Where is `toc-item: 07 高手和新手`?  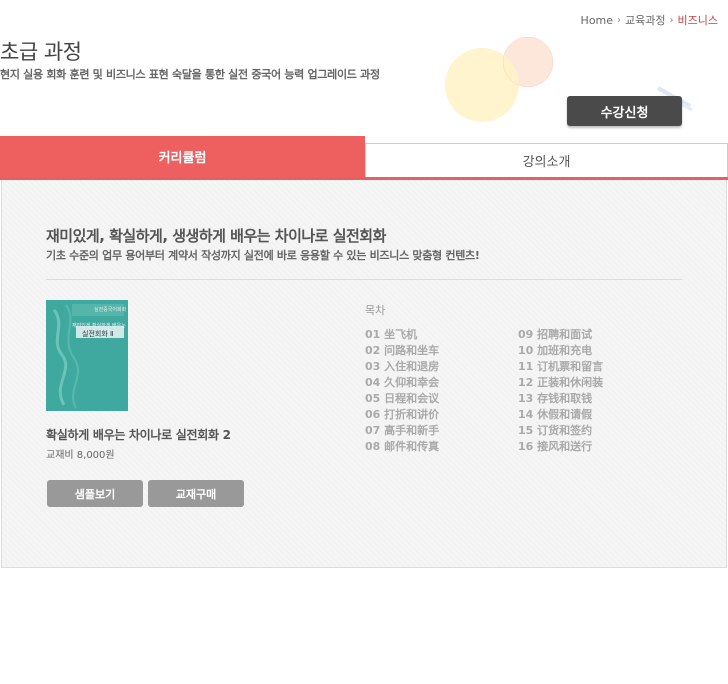 toc-item: 07 高手和新手 is located at coordinates (402, 430).